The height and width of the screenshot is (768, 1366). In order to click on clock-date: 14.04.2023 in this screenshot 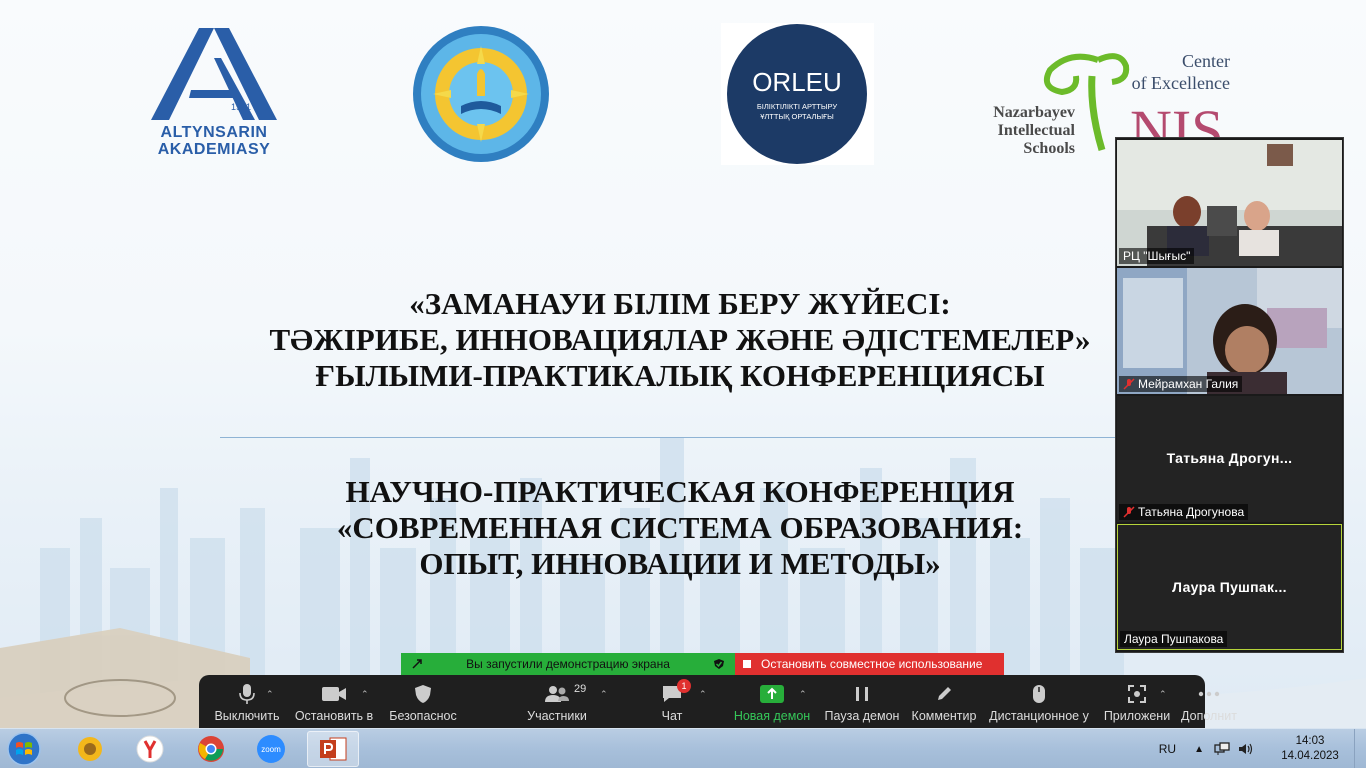, I will do `click(1310, 756)`.